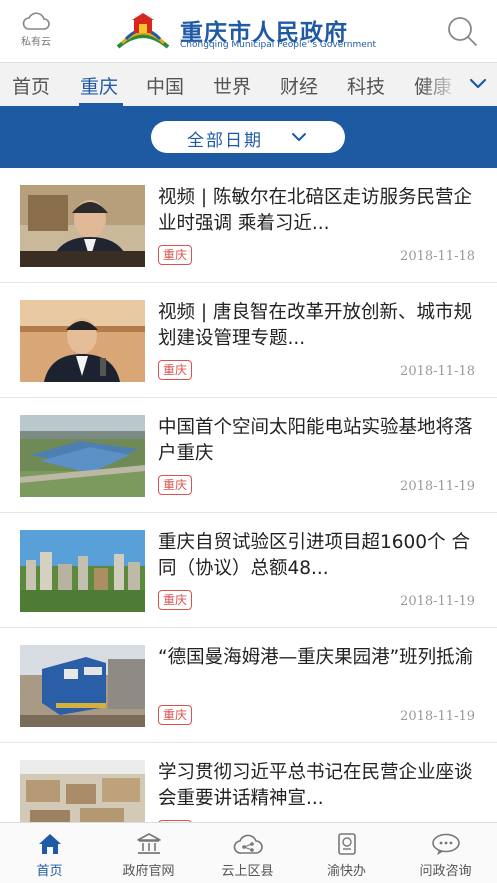  Describe the element at coordinates (445, 844) in the screenshot. I see `chat-bubble-icon` at that location.